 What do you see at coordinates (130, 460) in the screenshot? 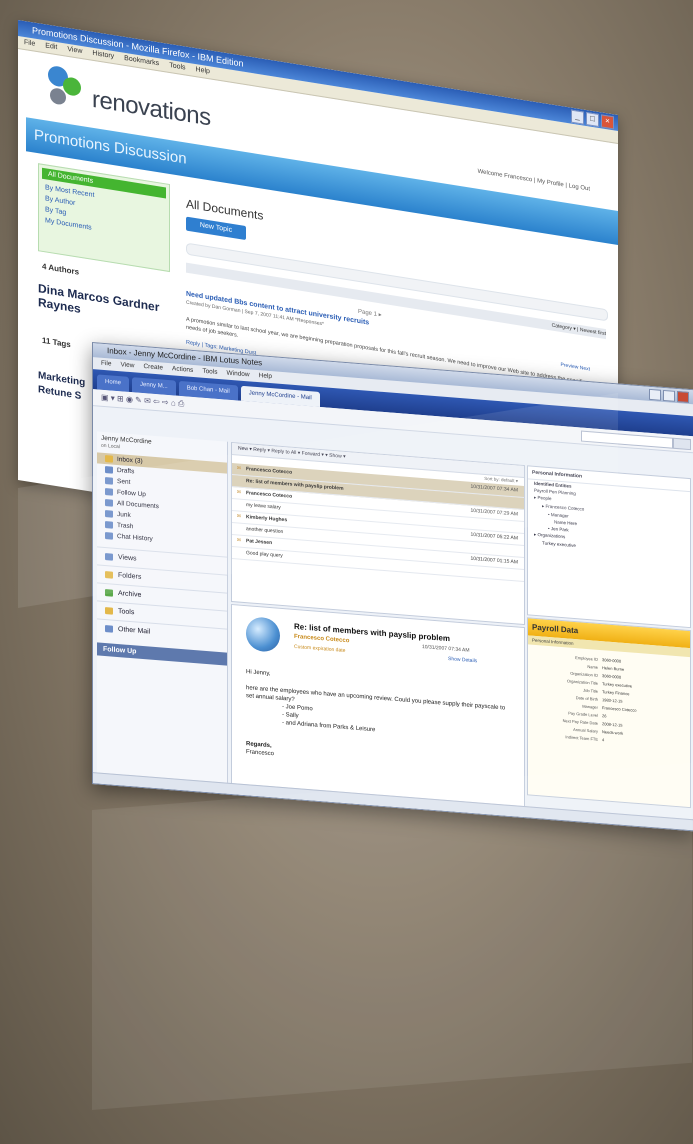
I see `nav-inbox-label: Inbox (3)` at bounding box center [130, 460].